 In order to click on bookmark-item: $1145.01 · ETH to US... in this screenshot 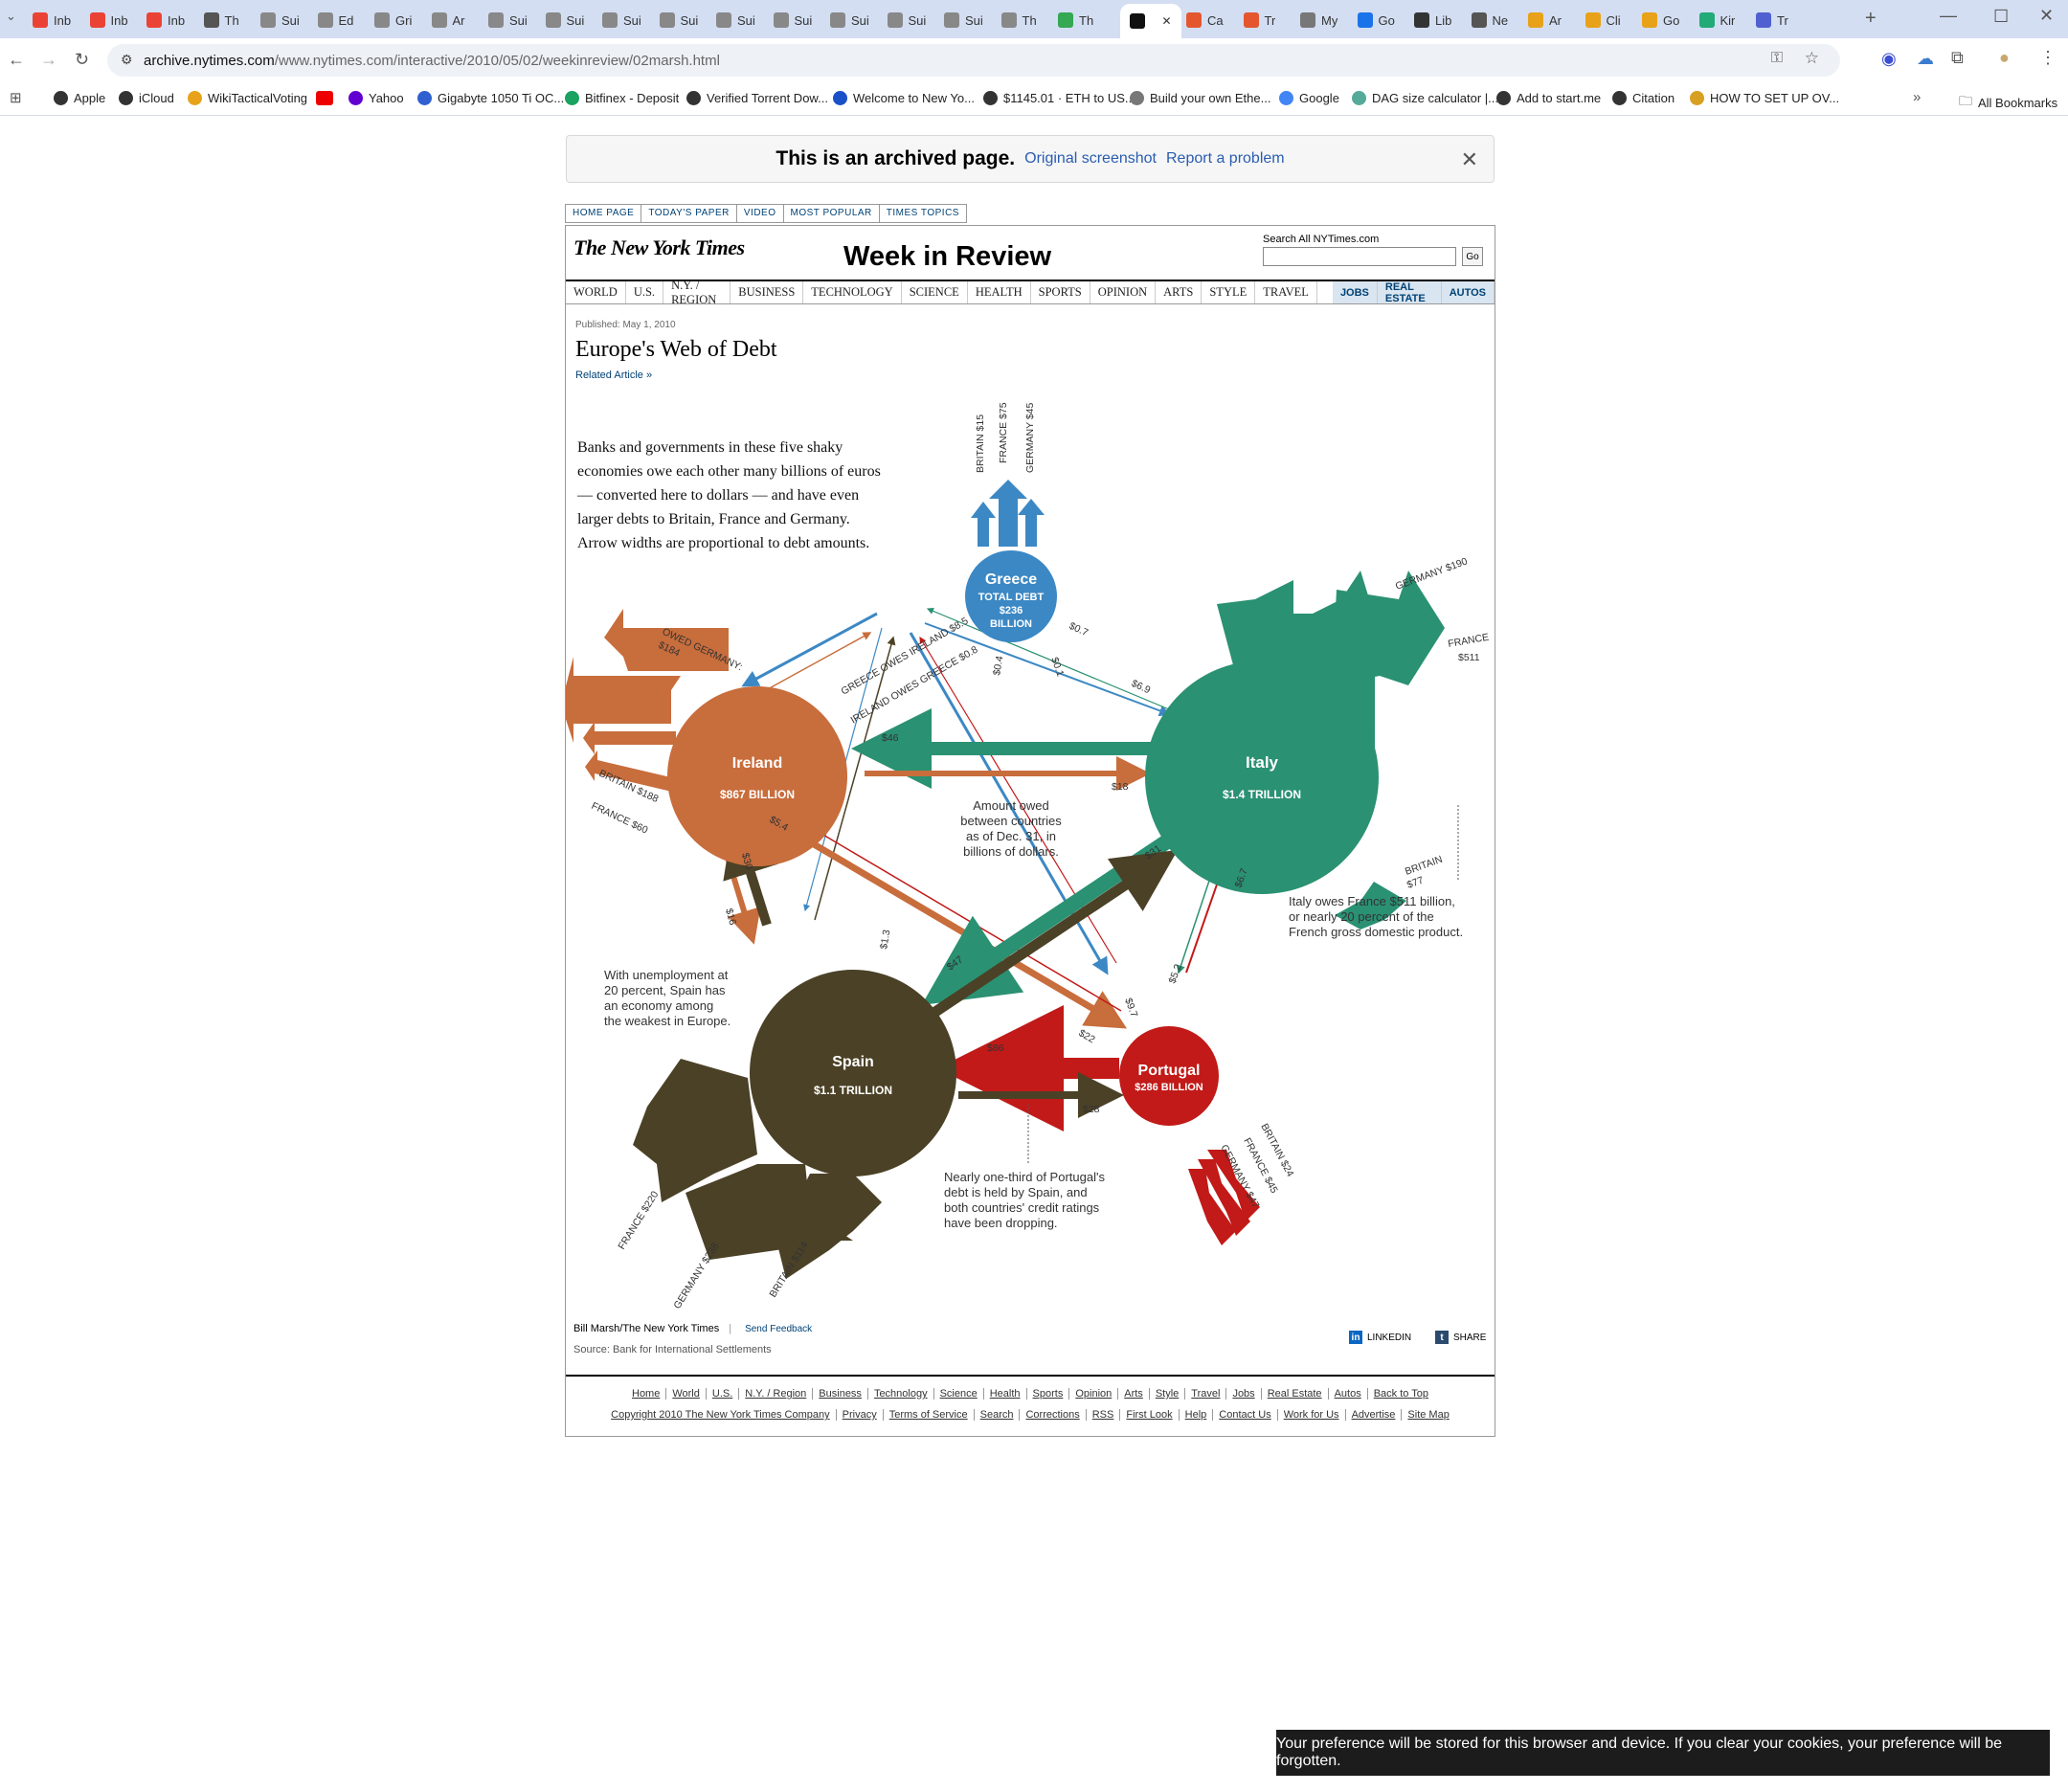, I will do `click(1059, 98)`.